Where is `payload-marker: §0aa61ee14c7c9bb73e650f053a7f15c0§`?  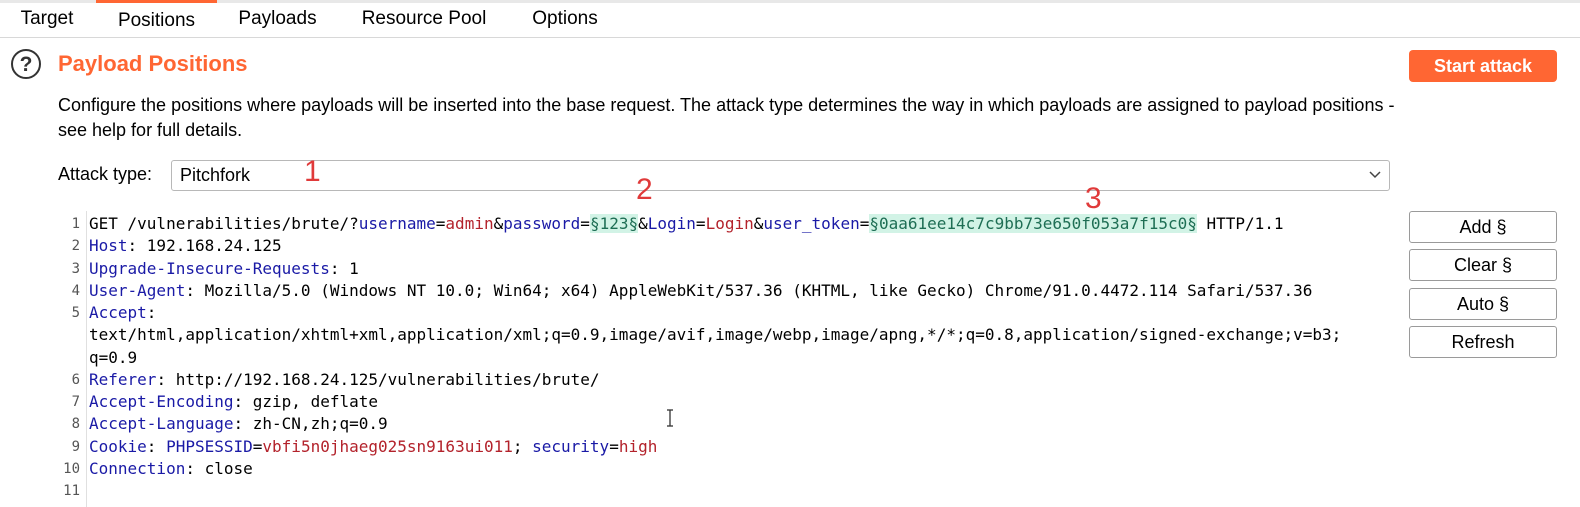
payload-marker: §0aa61ee14c7c9bb73e650f053a7f15c0§ is located at coordinates (1033, 223).